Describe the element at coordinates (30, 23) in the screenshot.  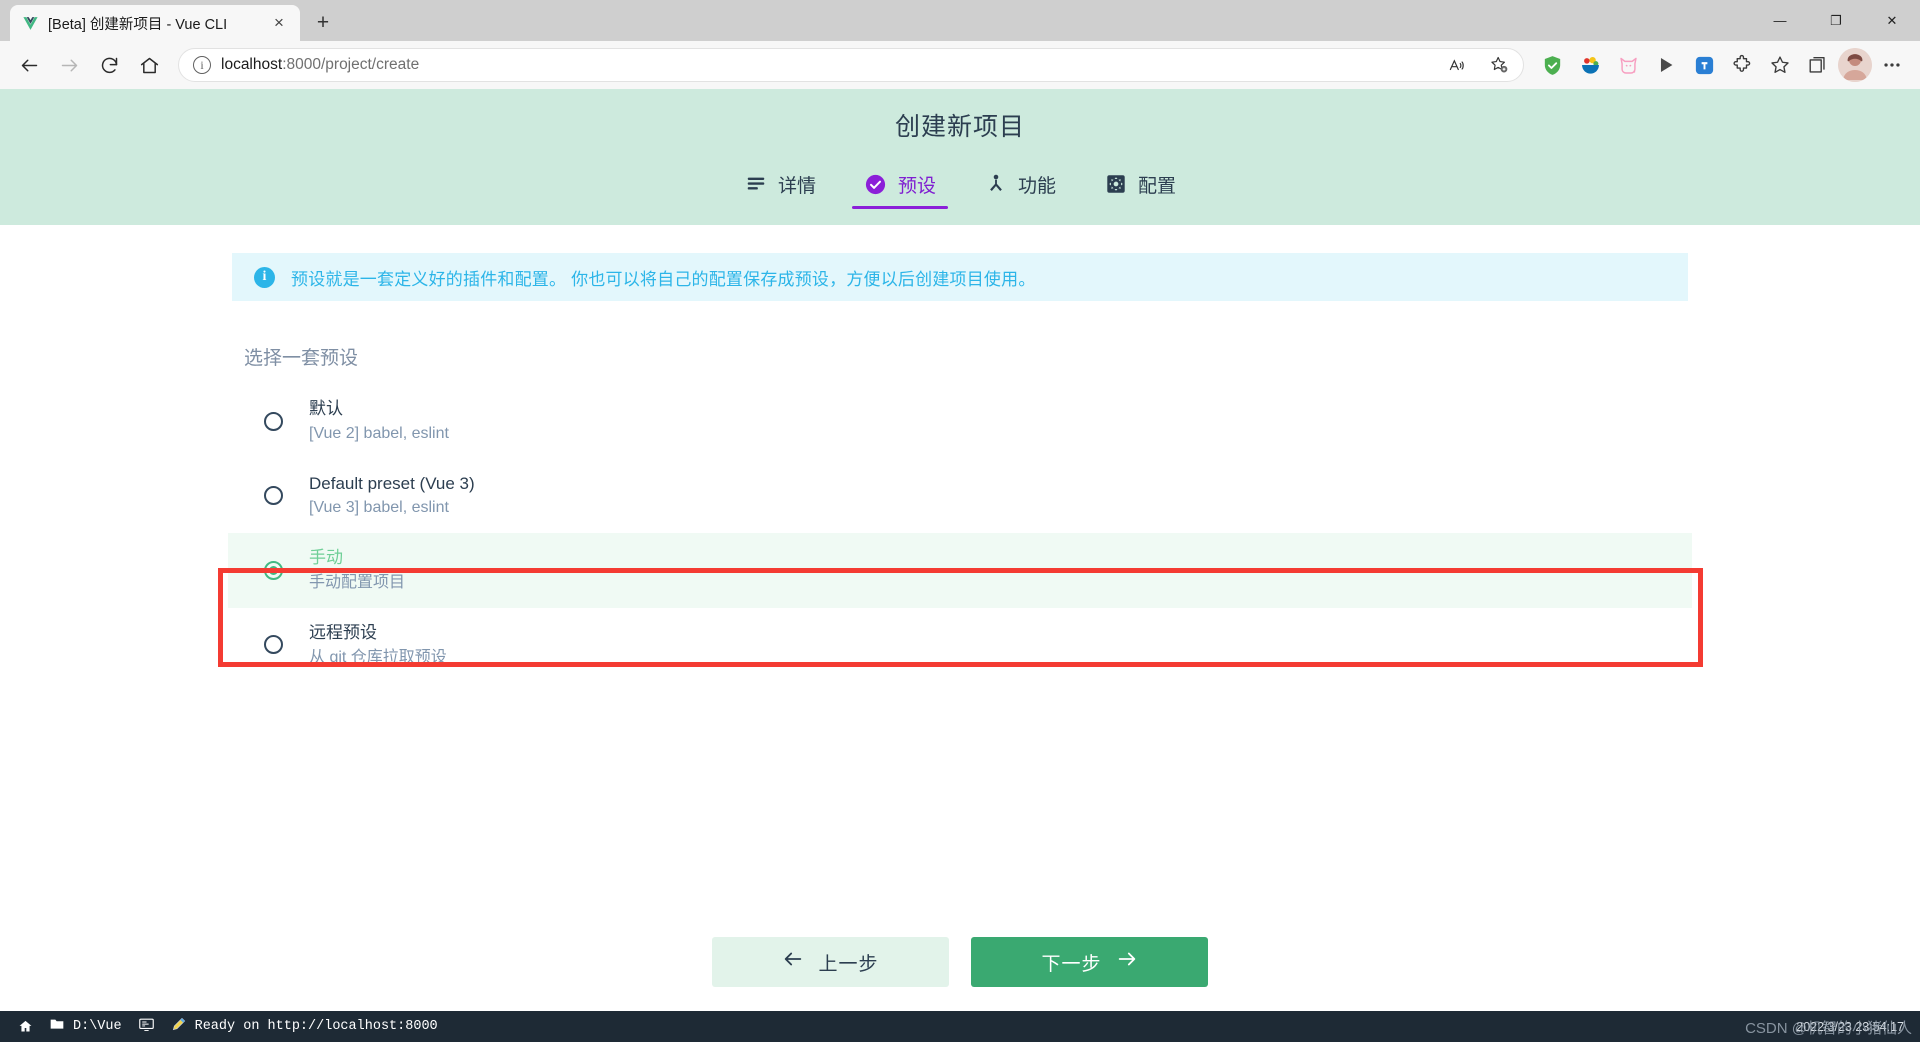
I see `vue-logo-icon` at that location.